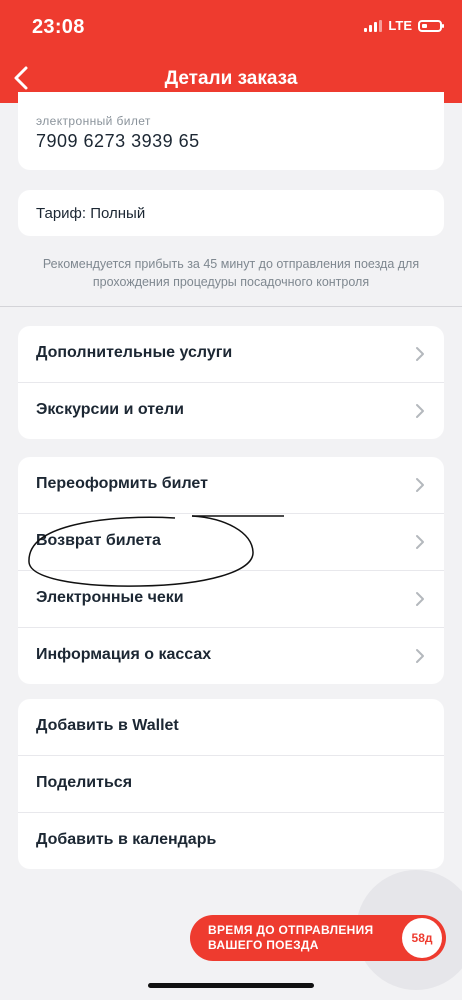 This screenshot has width=462, height=1000. Describe the element at coordinates (373, 25) in the screenshot. I see `signal-icon` at that location.